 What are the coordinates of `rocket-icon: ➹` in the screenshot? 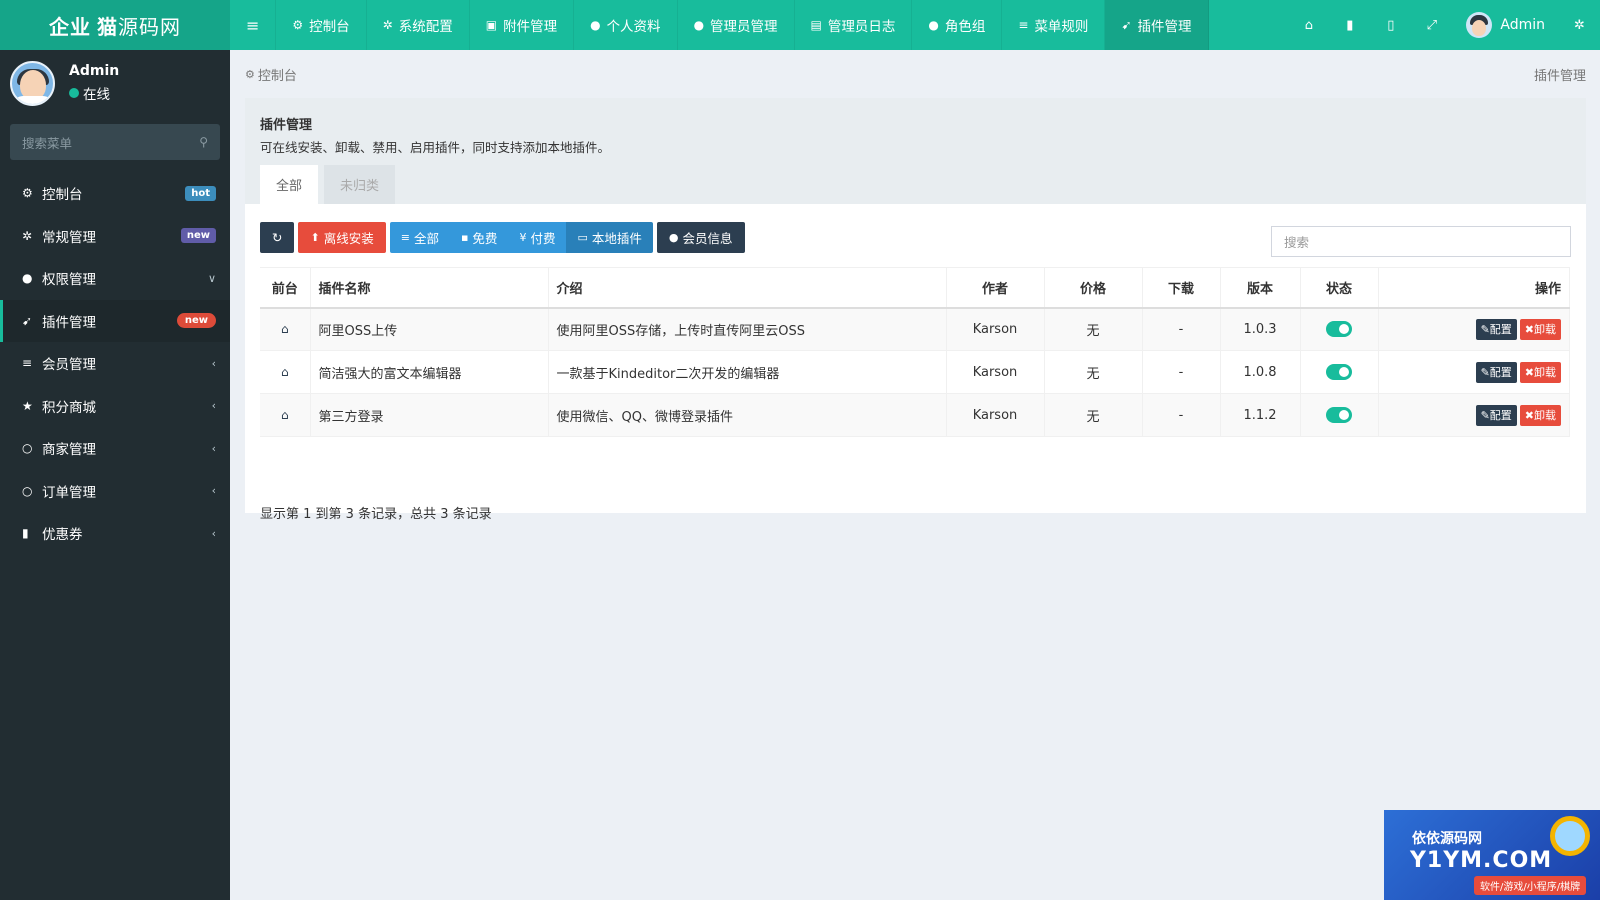 It's located at (27, 320).